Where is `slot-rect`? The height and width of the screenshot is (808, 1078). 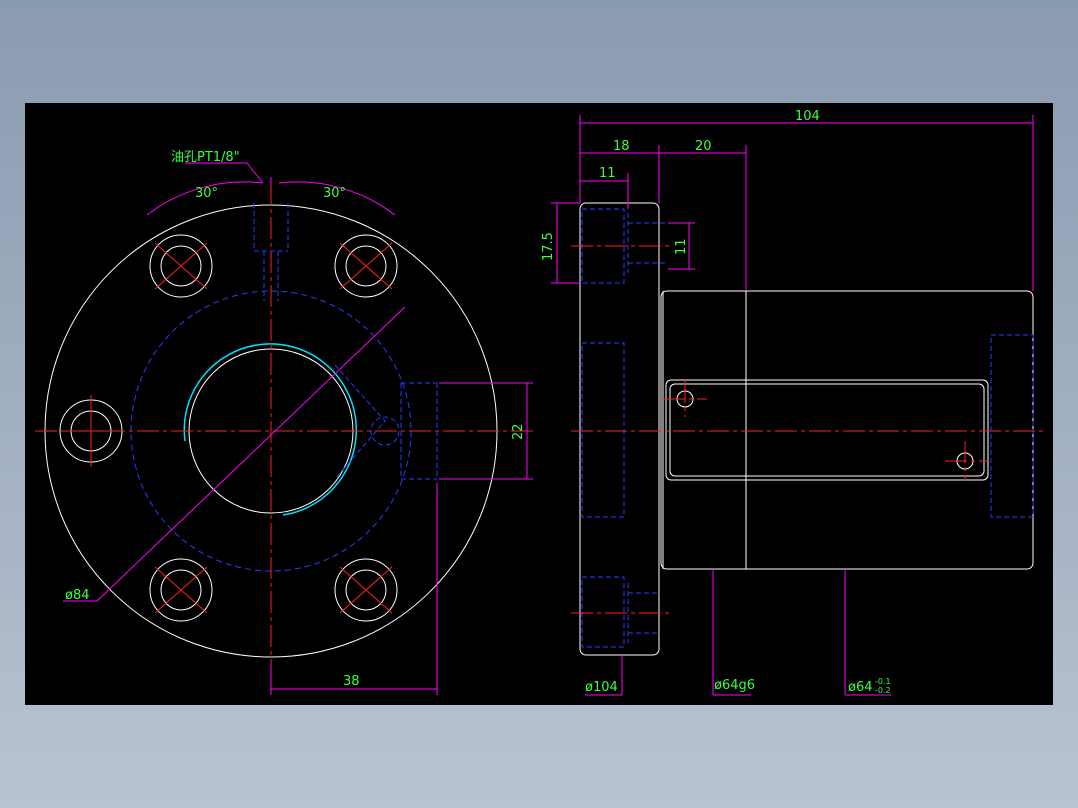 slot-rect is located at coordinates (827, 430).